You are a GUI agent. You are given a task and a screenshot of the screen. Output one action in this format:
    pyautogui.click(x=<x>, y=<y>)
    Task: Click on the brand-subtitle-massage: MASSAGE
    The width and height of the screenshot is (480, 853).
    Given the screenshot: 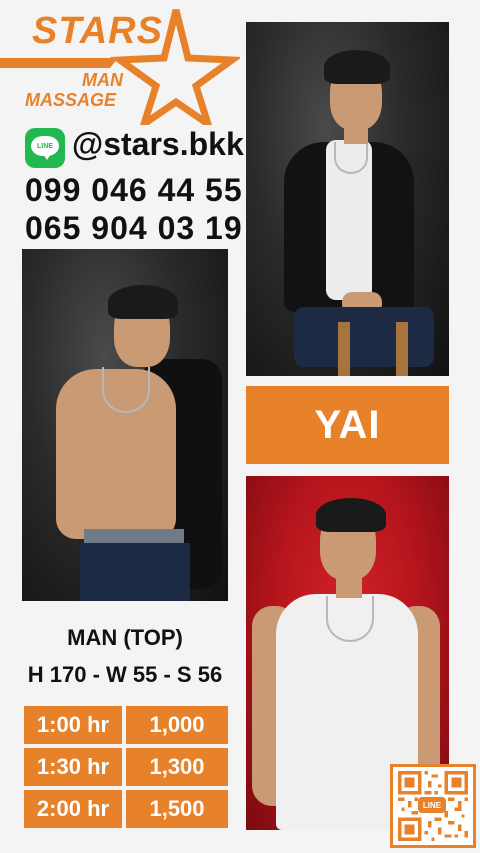 What is the action you would take?
    pyautogui.click(x=71, y=100)
    